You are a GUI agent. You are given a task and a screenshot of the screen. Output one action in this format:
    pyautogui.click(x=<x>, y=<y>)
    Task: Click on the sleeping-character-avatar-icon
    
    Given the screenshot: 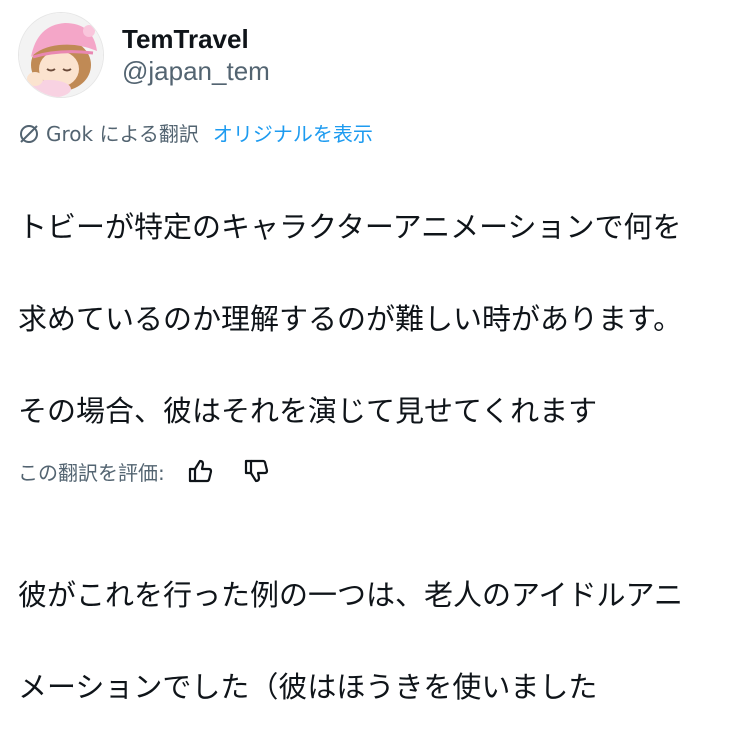 What is the action you would take?
    pyautogui.click(x=61, y=55)
    